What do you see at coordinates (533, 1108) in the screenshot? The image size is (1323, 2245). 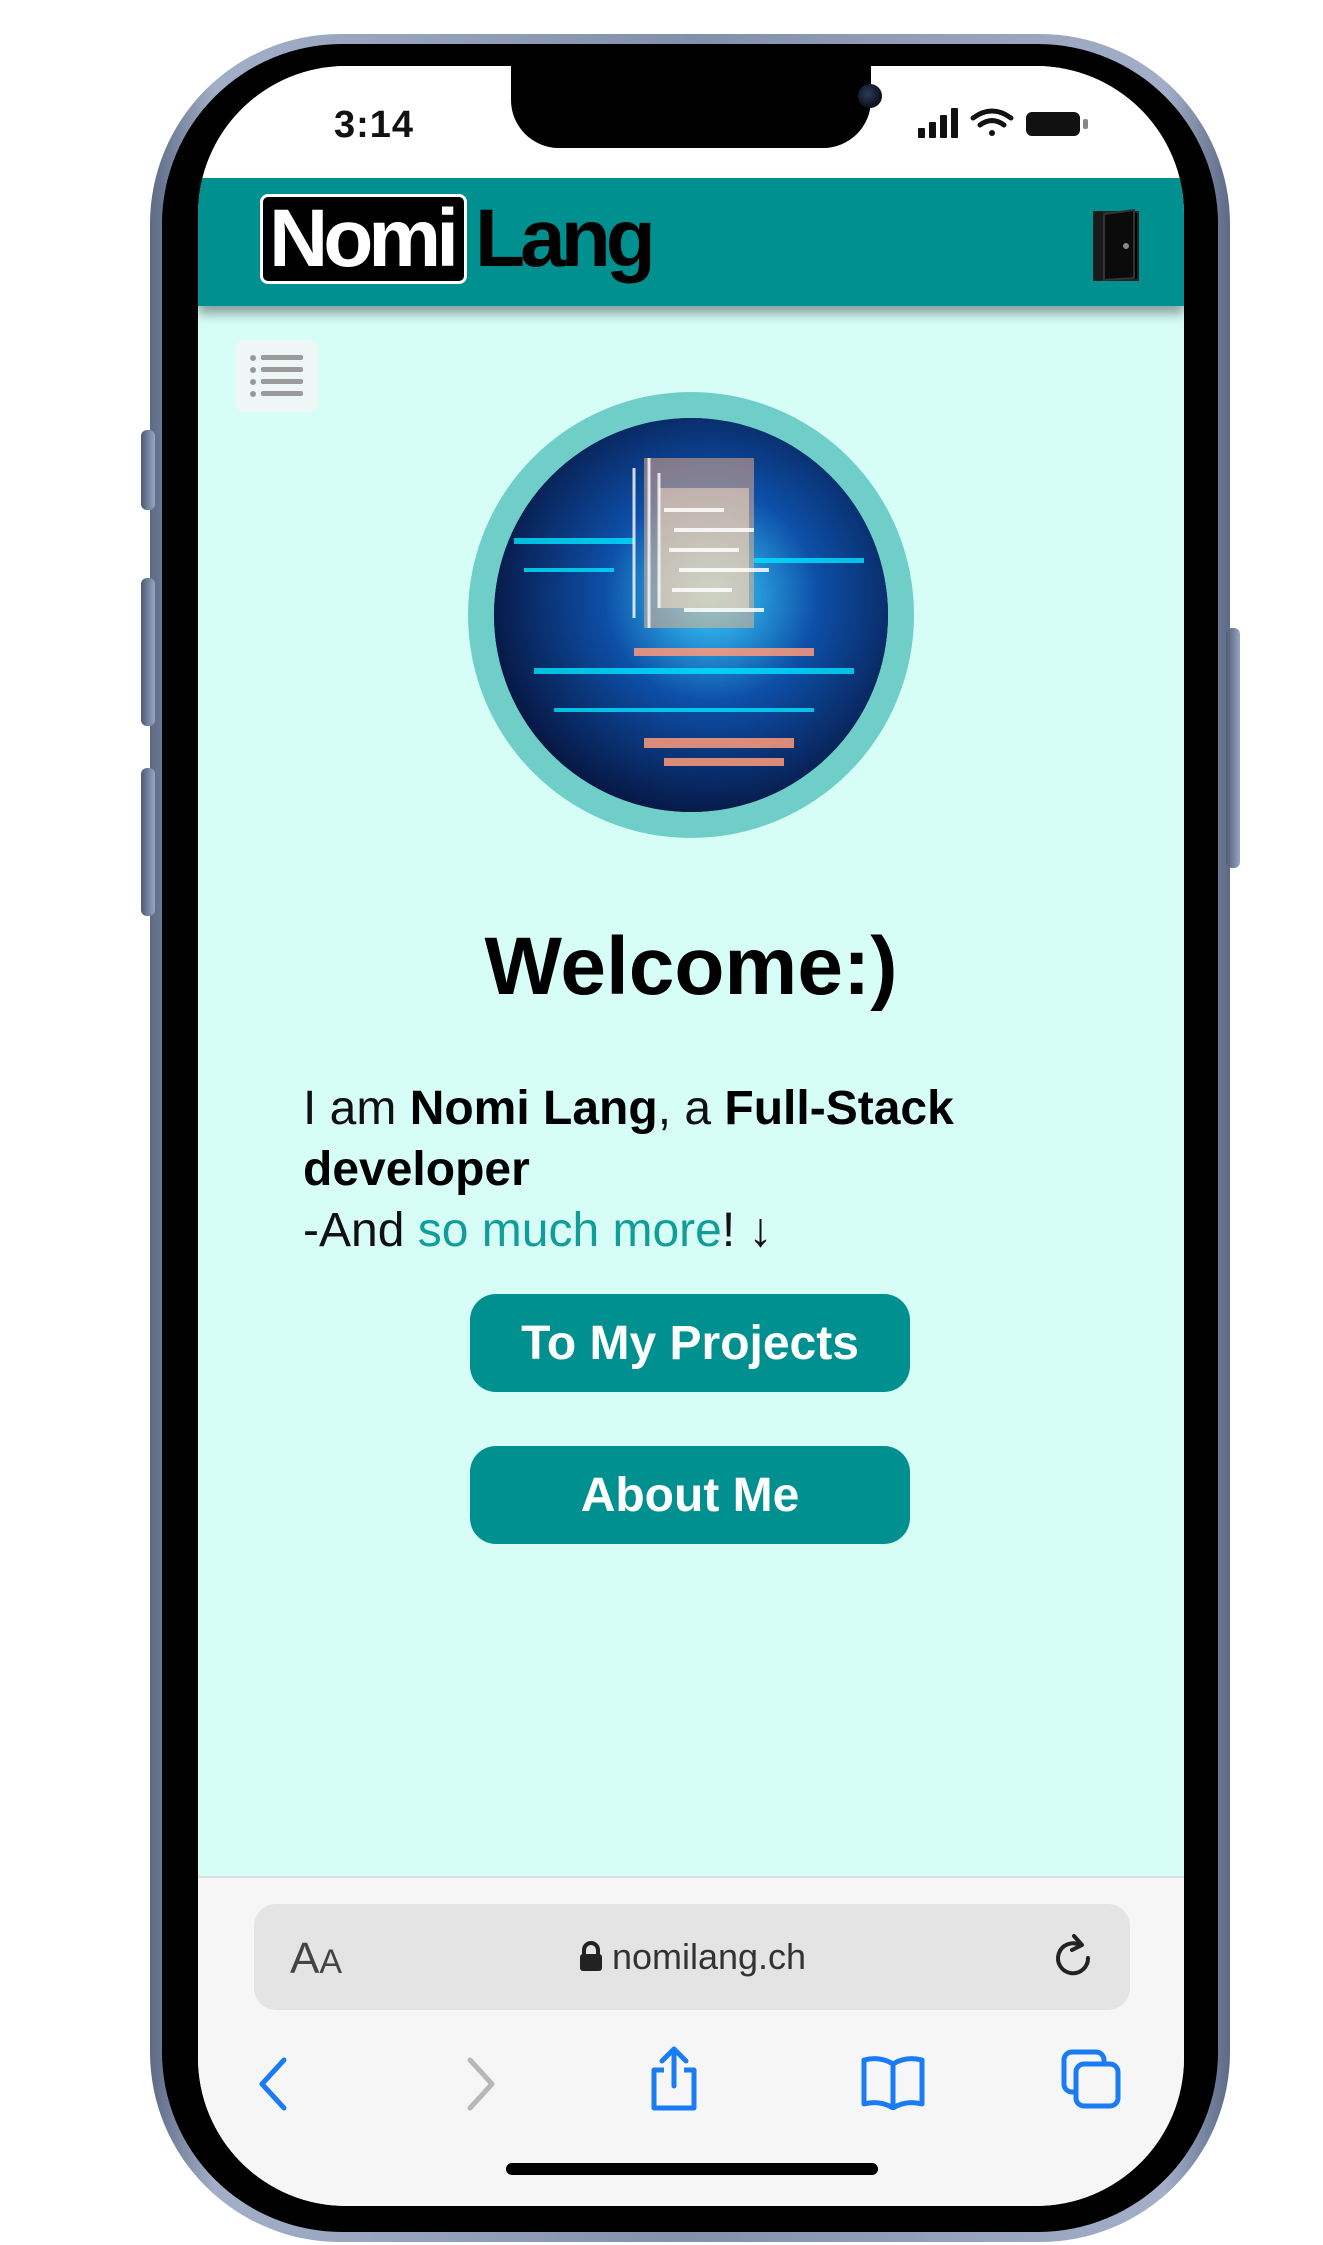 I see `intro-name: Nomi Lang` at bounding box center [533, 1108].